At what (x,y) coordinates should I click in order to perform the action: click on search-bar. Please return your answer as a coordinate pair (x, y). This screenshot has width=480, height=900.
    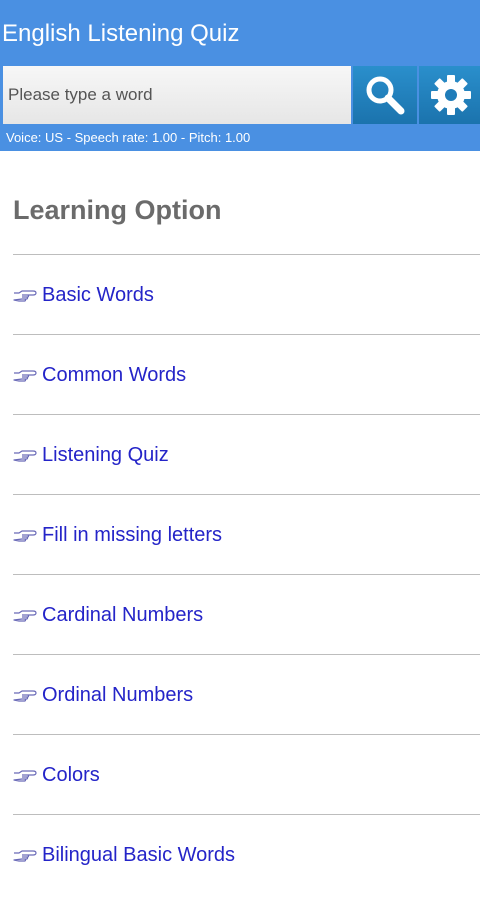
    Looking at the image, I should click on (241, 95).